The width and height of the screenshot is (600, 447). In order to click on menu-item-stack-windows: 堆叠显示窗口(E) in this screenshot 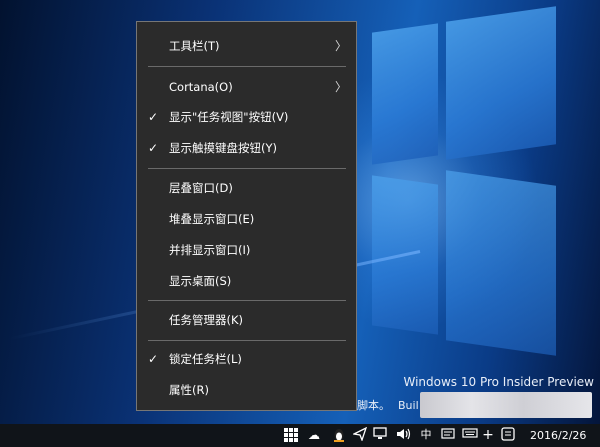, I will do `click(246, 219)`.